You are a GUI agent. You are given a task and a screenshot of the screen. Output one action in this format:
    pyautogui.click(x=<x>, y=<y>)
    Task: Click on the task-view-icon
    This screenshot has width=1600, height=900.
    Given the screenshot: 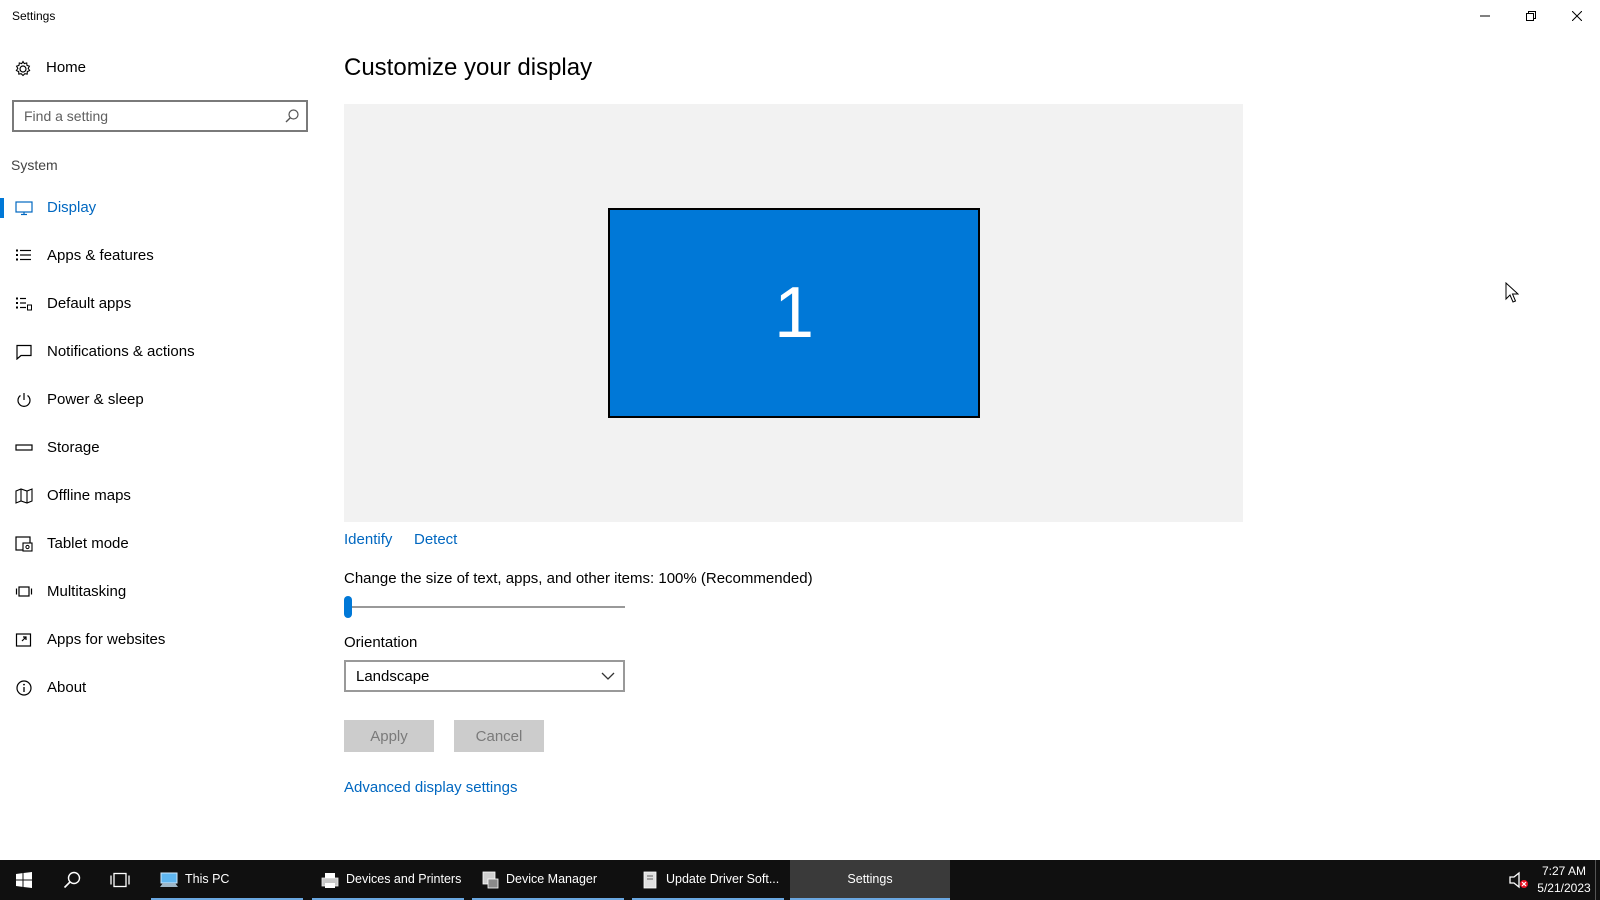 What is the action you would take?
    pyautogui.click(x=120, y=880)
    